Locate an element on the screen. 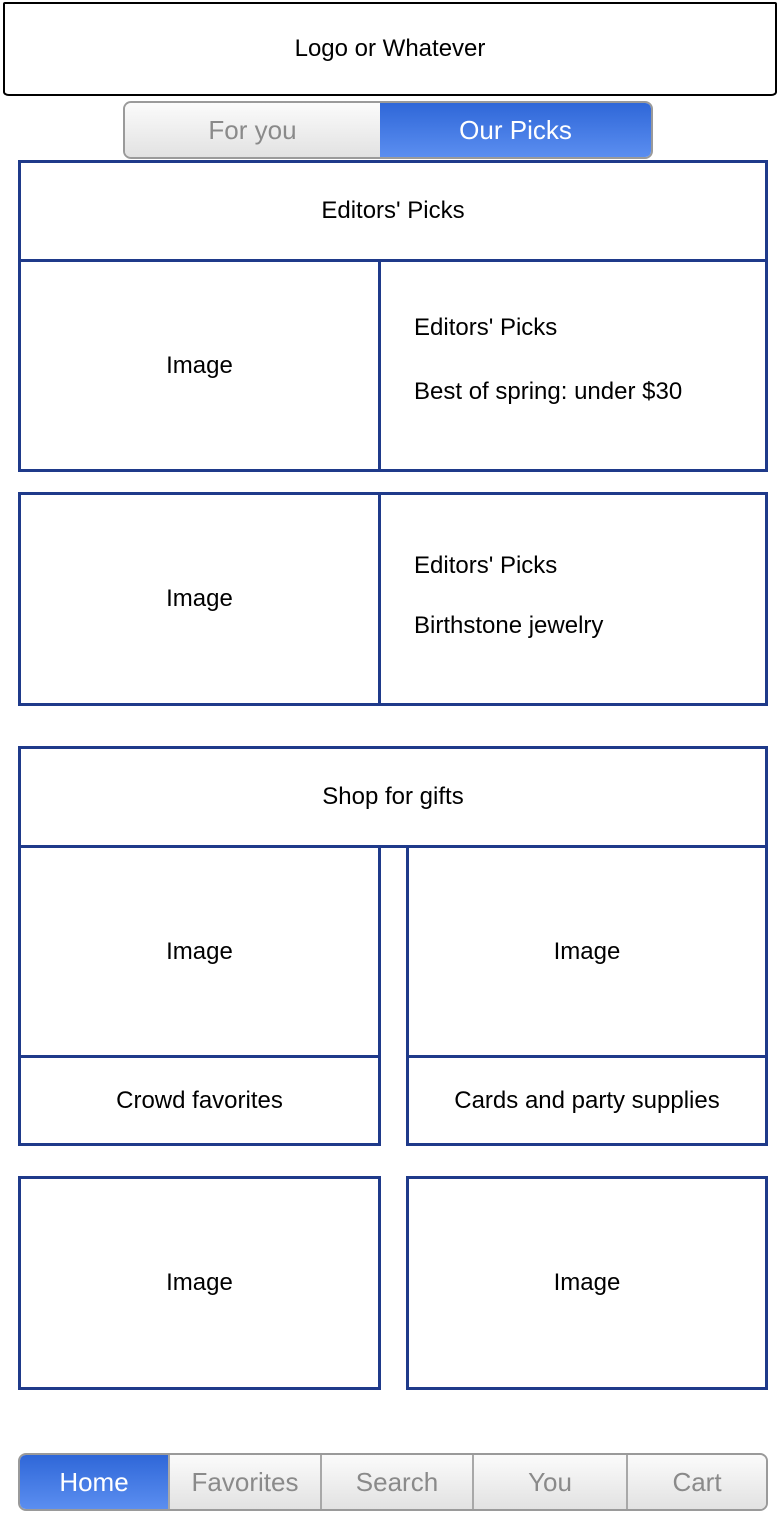 The image size is (780, 1524). gift-caption-cards-party: Cards and party supplies is located at coordinates (587, 1100).